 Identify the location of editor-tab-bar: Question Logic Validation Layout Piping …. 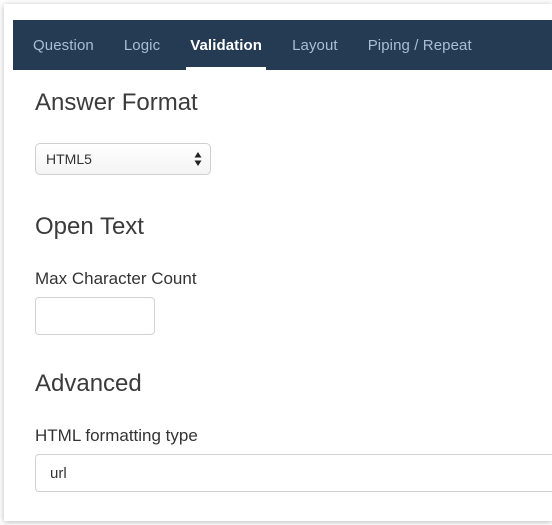
(282, 45).